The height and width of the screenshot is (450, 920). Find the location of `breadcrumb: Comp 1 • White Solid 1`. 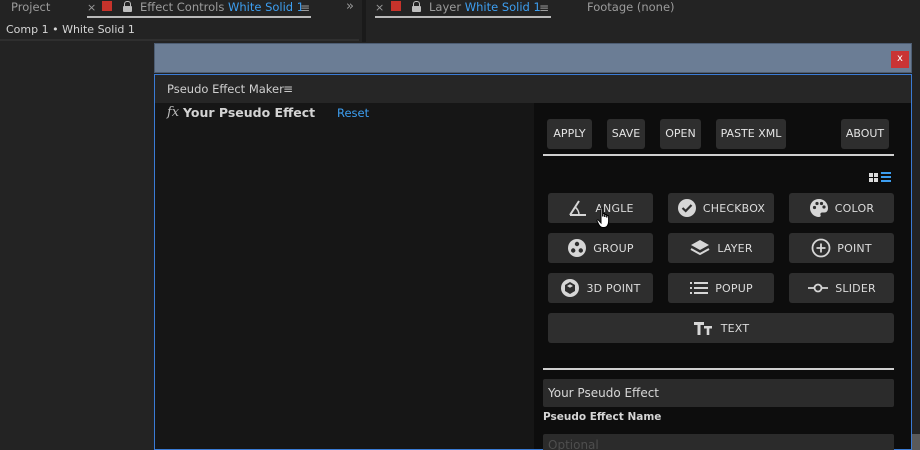

breadcrumb: Comp 1 • White Solid 1 is located at coordinates (70, 29).